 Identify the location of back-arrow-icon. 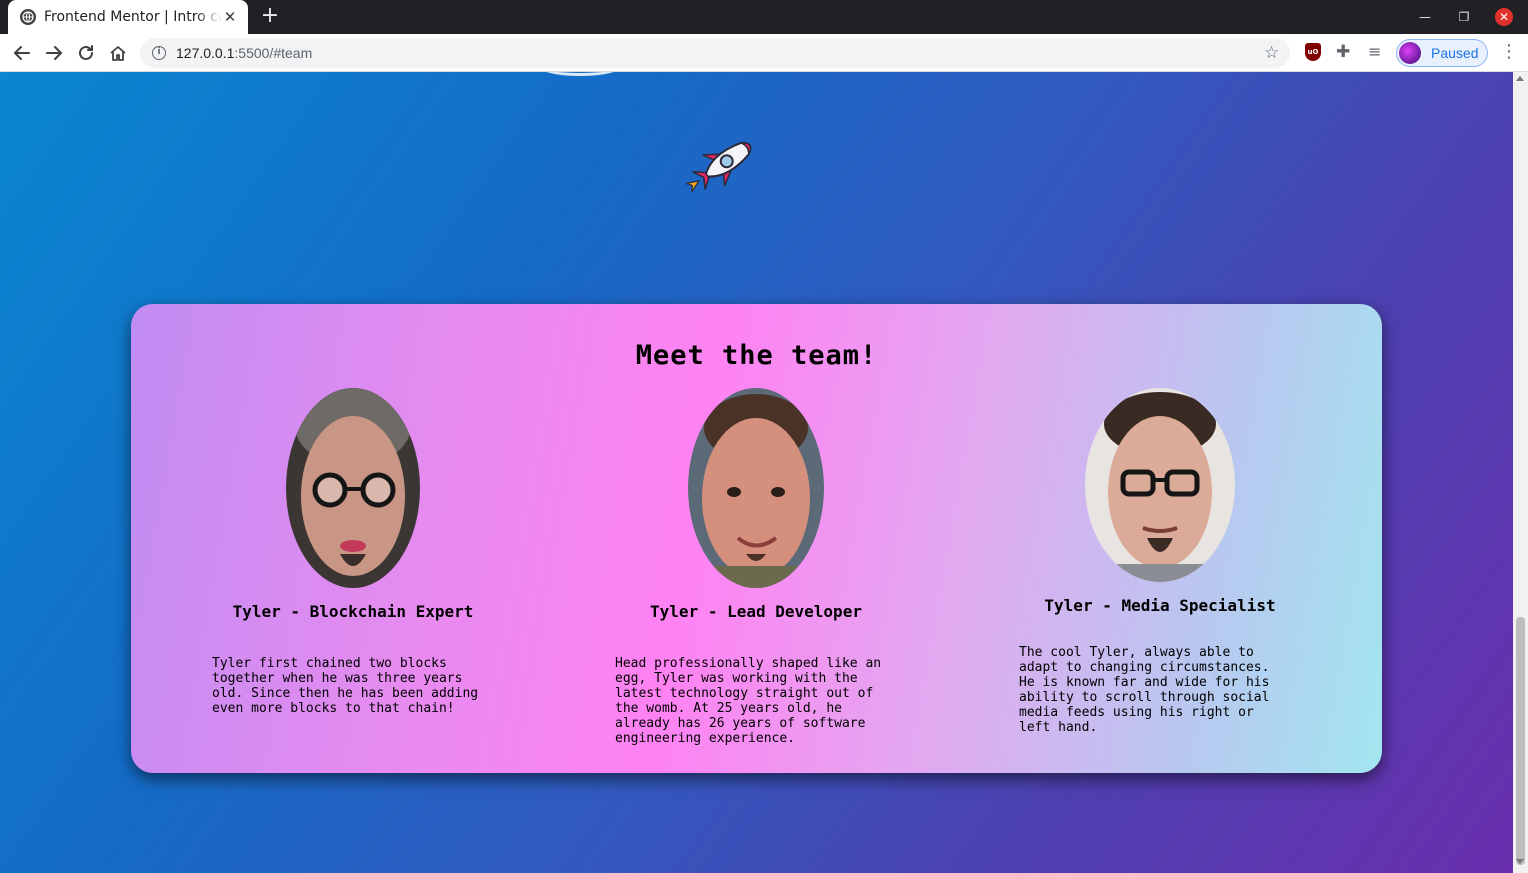
(22, 53).